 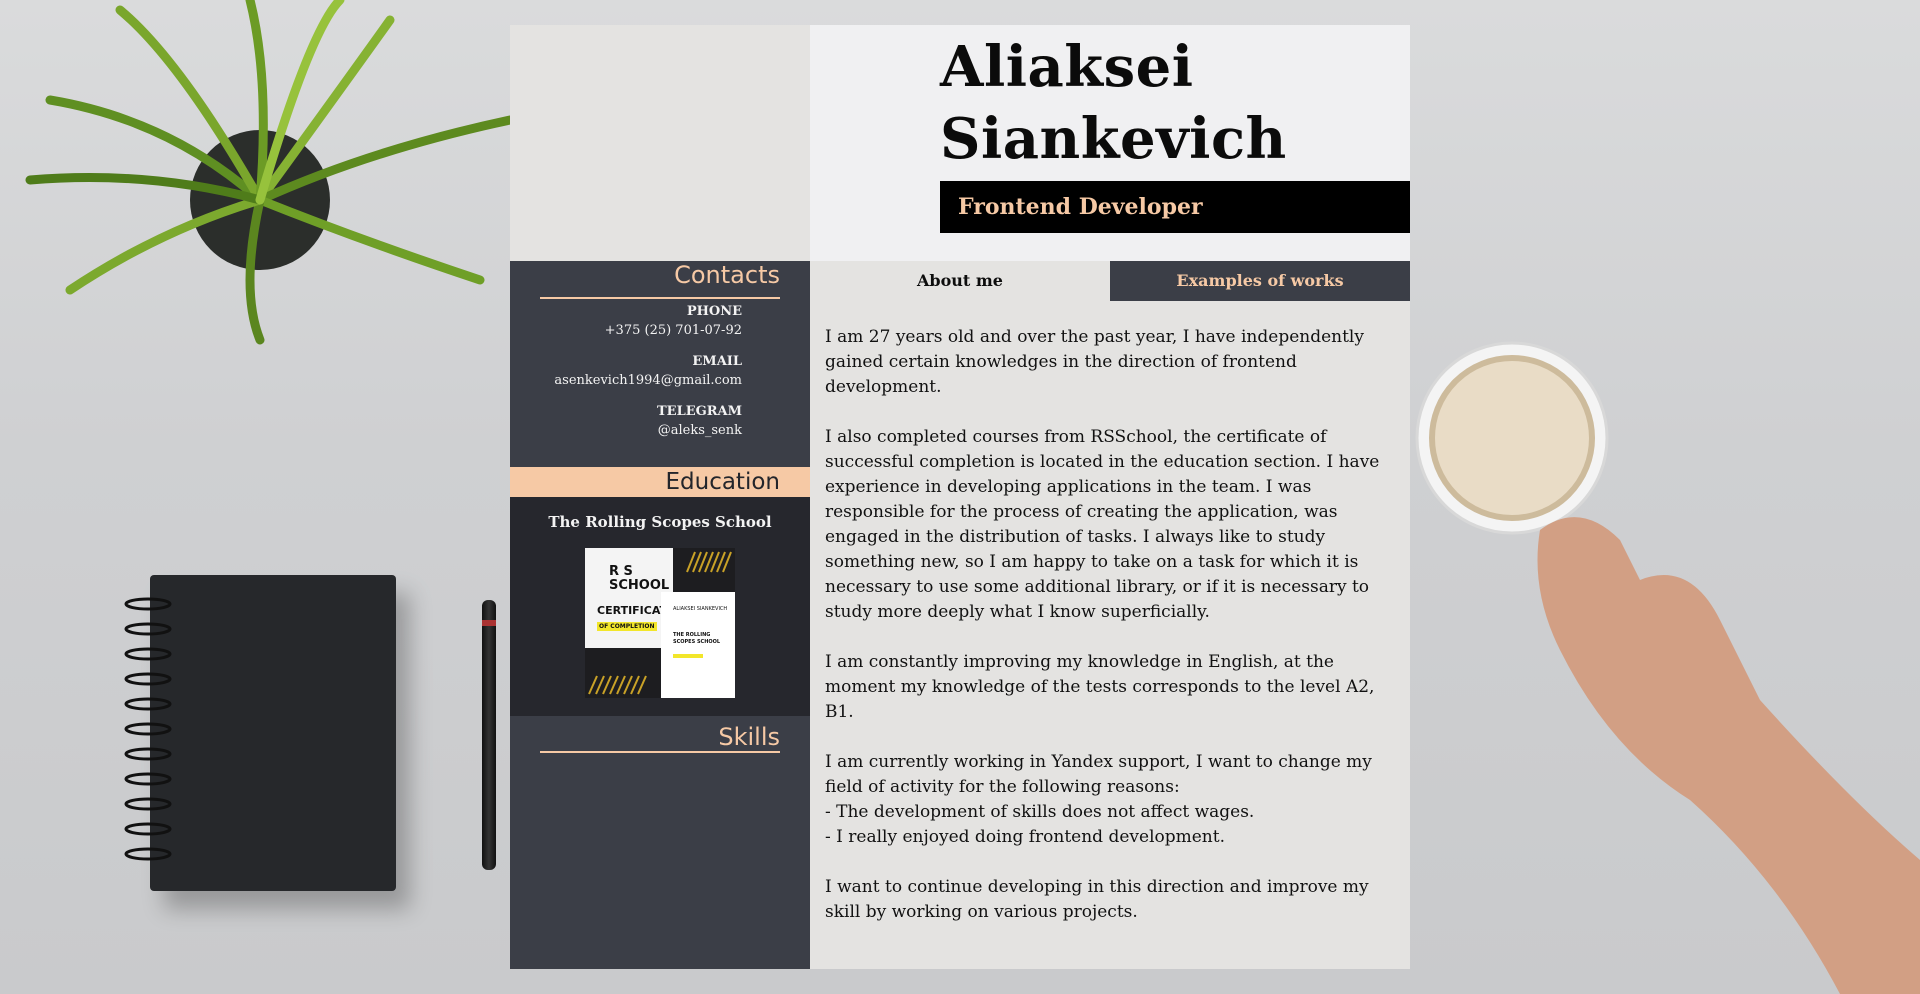 I want to click on tab-examples-of-works: Examples of works, so click(x=1260, y=281).